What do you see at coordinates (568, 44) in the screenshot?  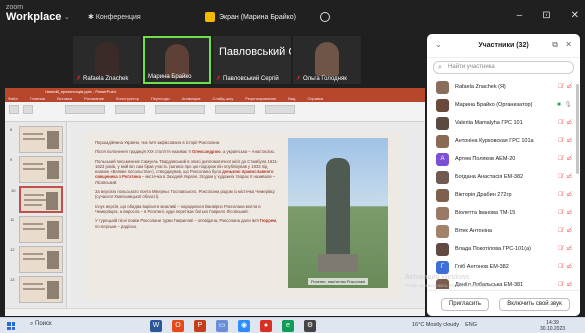 I see `close-icon: ✕` at bounding box center [568, 44].